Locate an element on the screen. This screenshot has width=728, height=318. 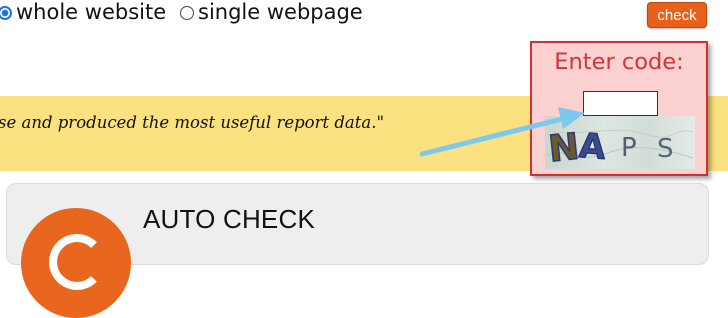
captcha-letter: N is located at coordinates (564, 147).